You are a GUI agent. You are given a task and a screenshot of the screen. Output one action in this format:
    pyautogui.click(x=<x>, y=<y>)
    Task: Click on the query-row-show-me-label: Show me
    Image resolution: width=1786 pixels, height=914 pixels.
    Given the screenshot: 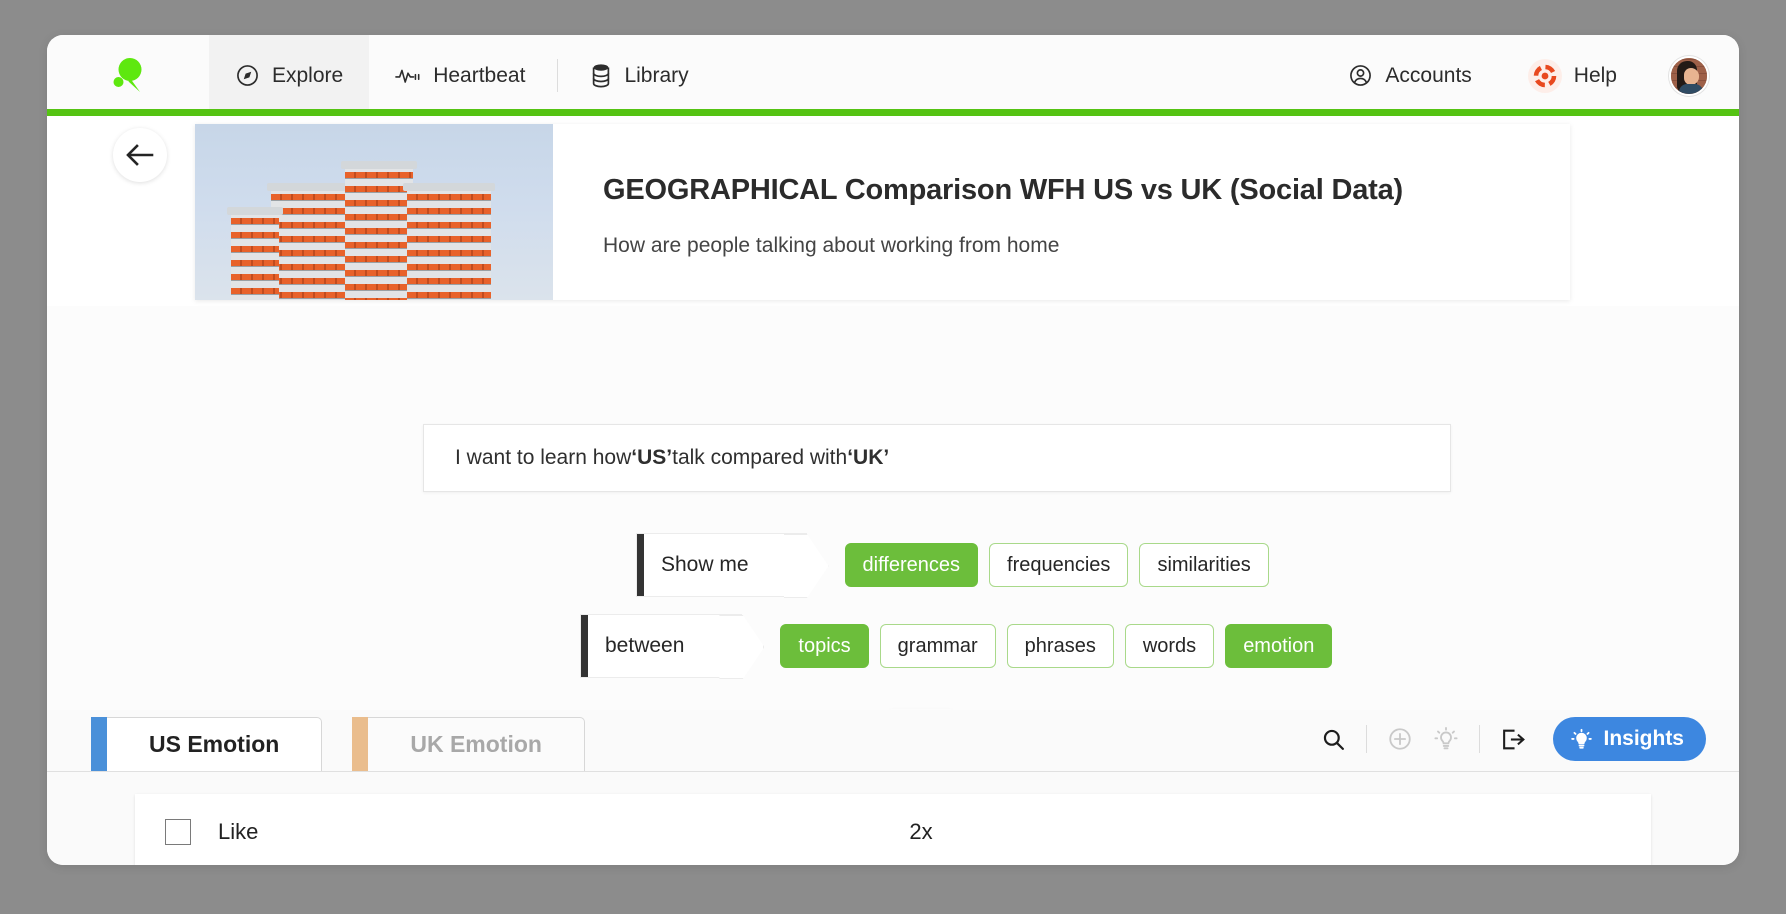 What is the action you would take?
    pyautogui.click(x=705, y=564)
    